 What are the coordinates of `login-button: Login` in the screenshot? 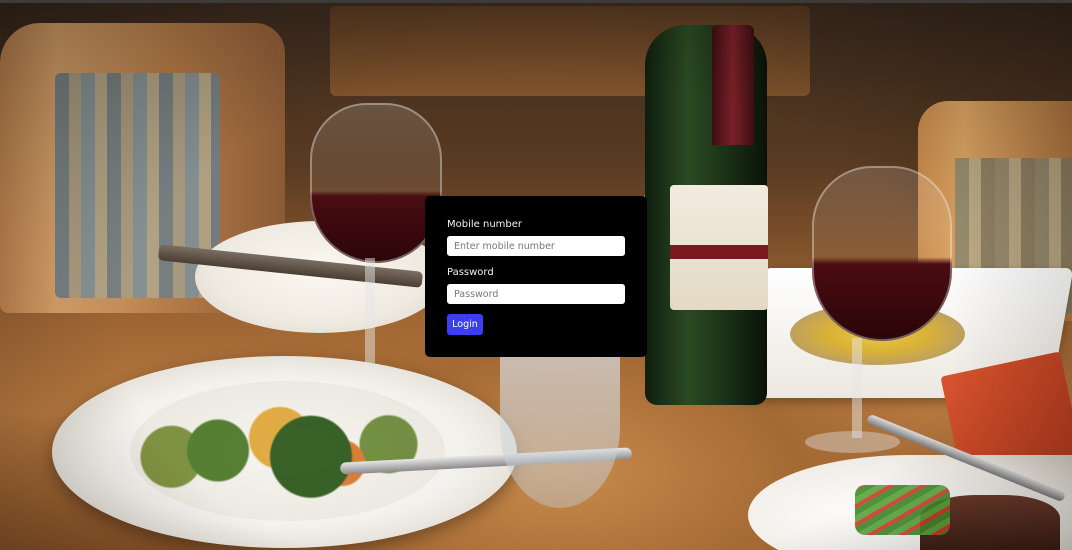 It's located at (465, 324).